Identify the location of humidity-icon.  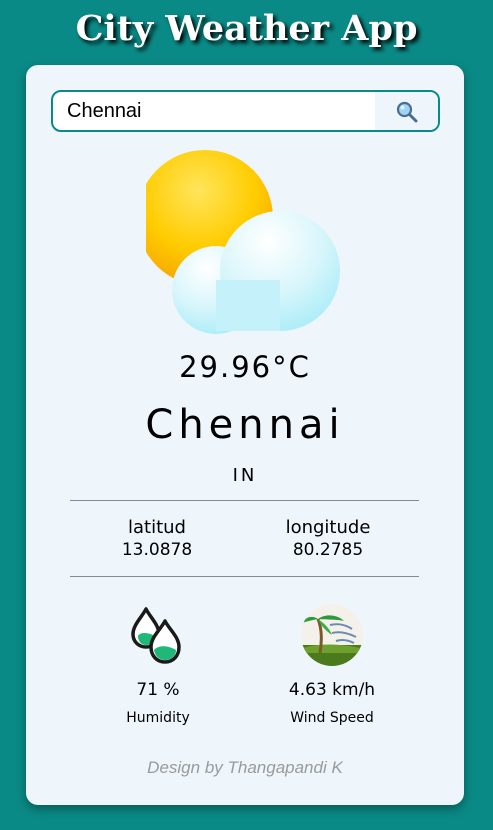
(156, 635).